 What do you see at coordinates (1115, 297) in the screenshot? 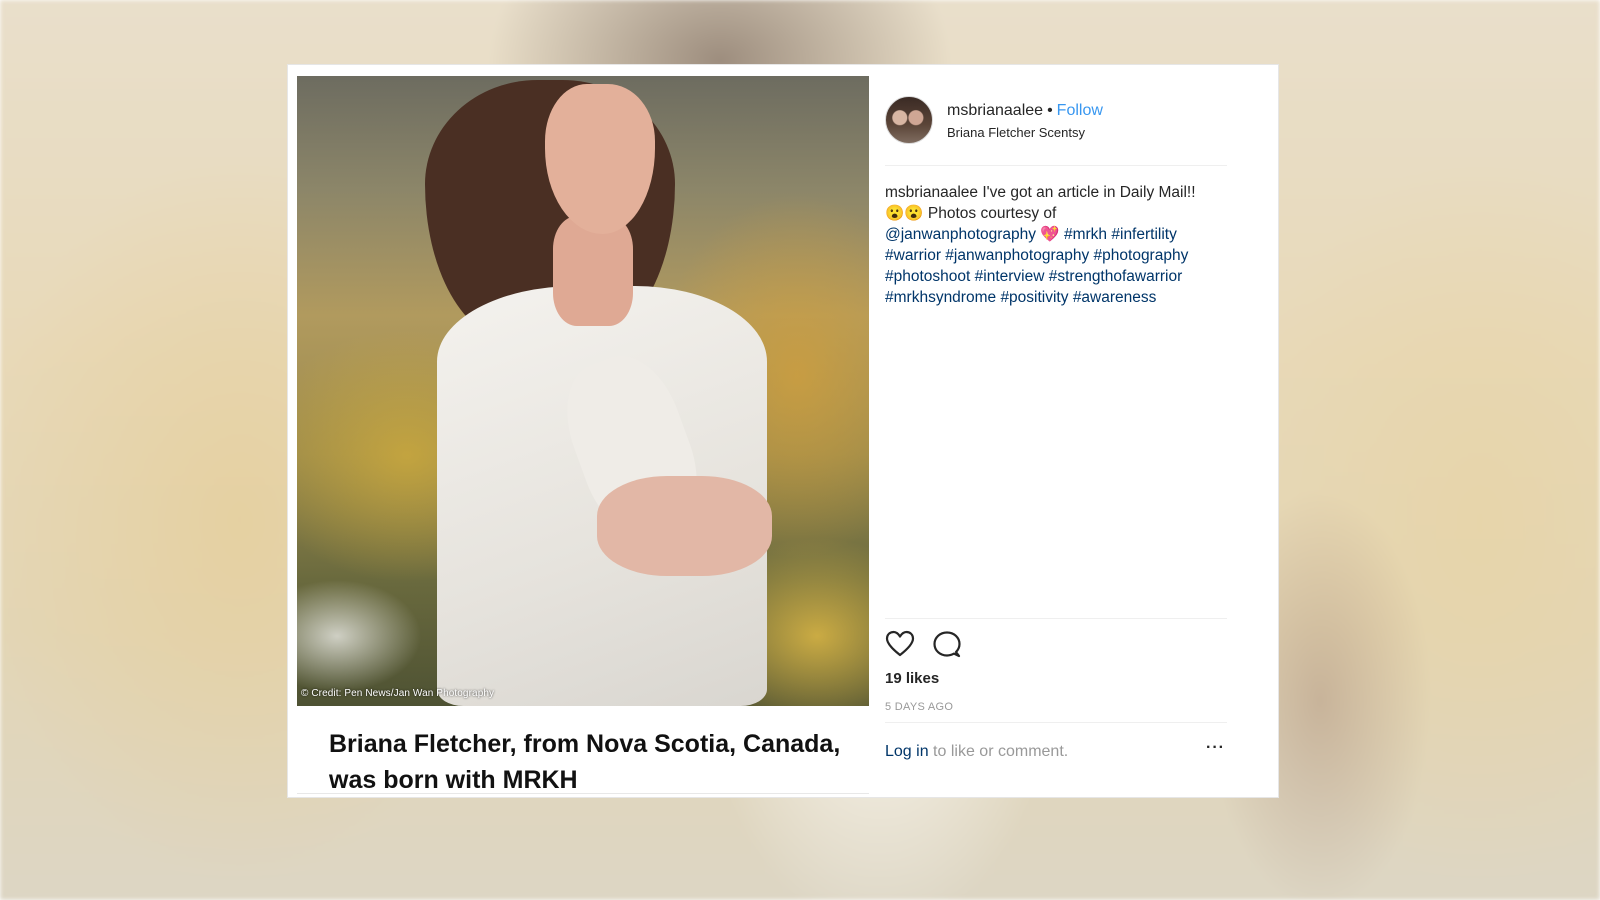
I see `hashtag-link: #awareness` at bounding box center [1115, 297].